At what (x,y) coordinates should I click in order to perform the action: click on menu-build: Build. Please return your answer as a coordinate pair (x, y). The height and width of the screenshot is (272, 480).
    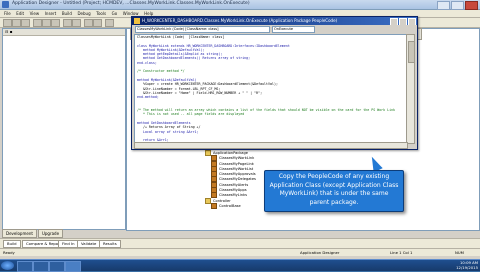
    Looking at the image, I should click on (67, 13).